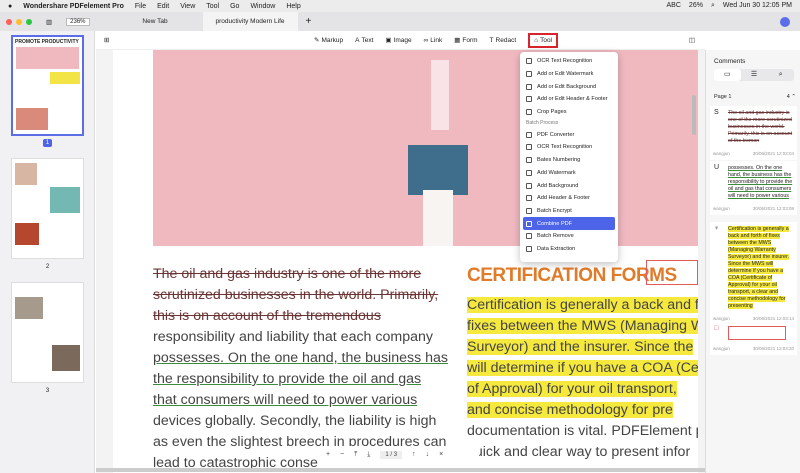 The height and width of the screenshot is (473, 800). Describe the element at coordinates (569, 61) in the screenshot. I see `menu-item-ocr: OCR Text Recognition` at that location.